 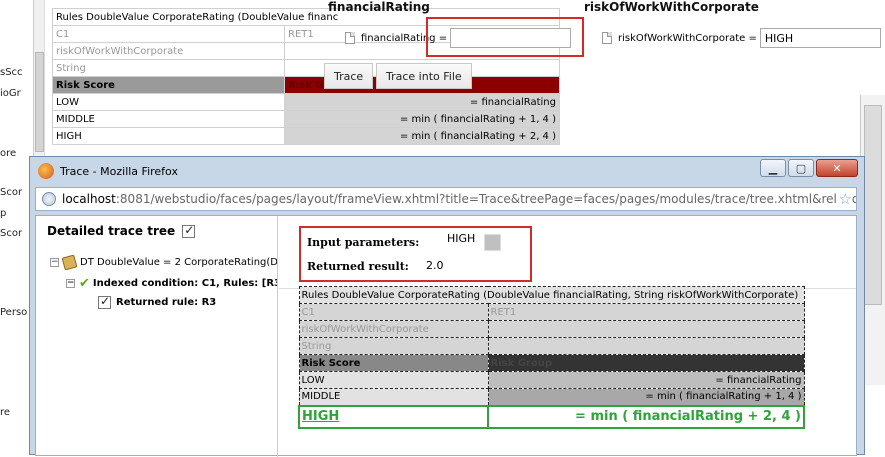 I want to click on table-row: HIGH = min ( financialRating + 2, 4 ), so click(x=306, y=136).